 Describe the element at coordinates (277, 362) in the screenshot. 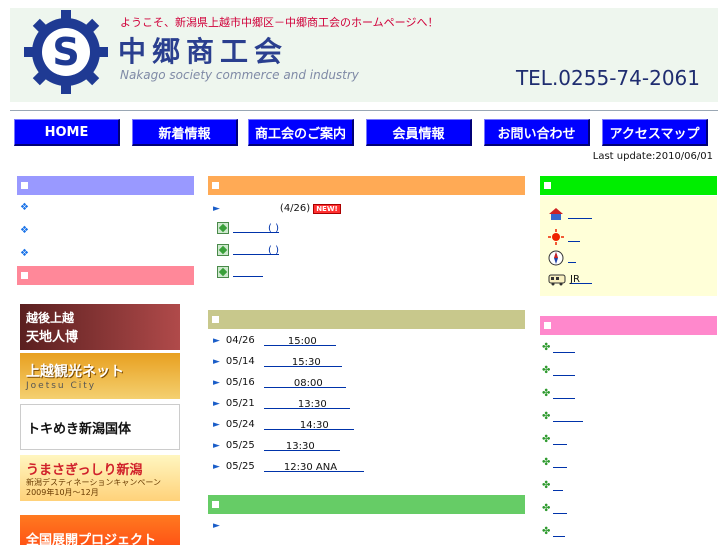

I see `schedule-row: ► 05/14 15:30` at that location.